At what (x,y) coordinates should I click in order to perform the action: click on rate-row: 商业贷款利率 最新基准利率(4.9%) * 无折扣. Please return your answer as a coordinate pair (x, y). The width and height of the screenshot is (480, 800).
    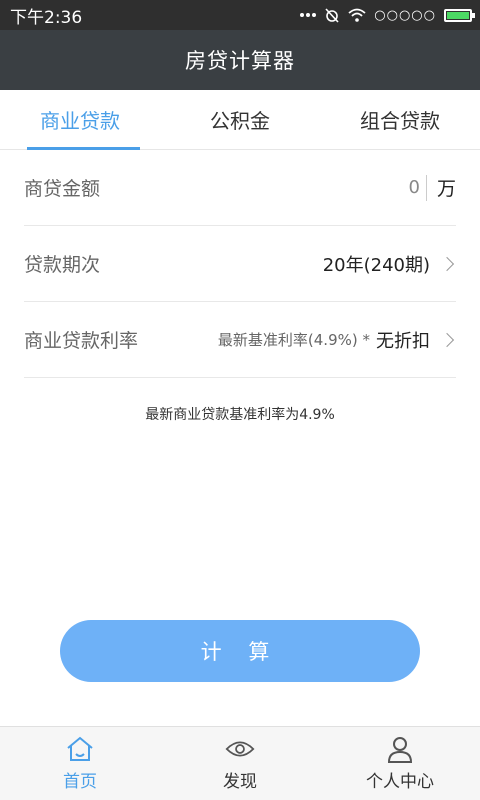
    Looking at the image, I should click on (240, 340).